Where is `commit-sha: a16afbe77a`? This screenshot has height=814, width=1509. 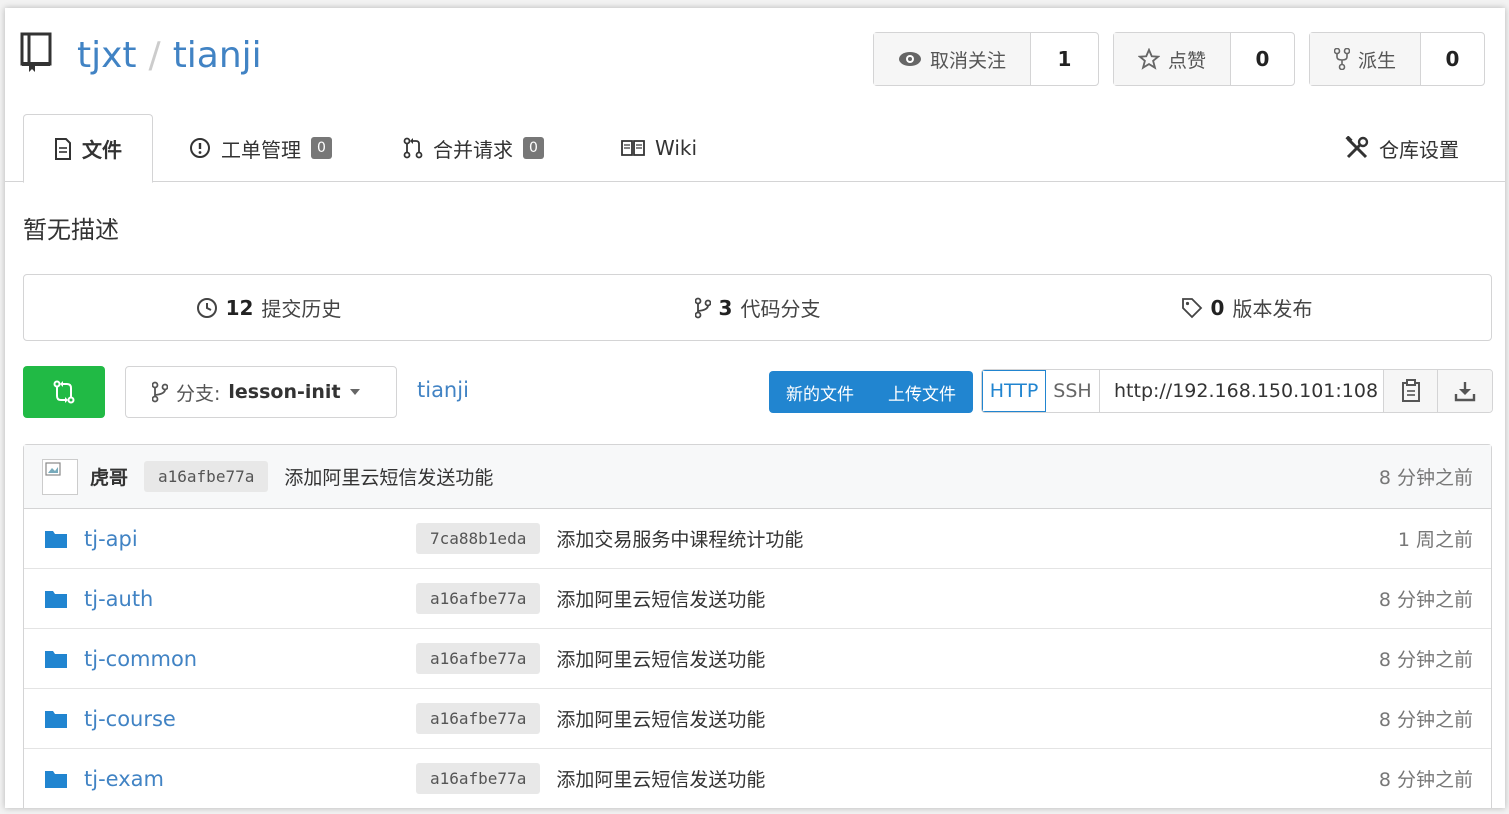 commit-sha: a16afbe77a is located at coordinates (206, 476).